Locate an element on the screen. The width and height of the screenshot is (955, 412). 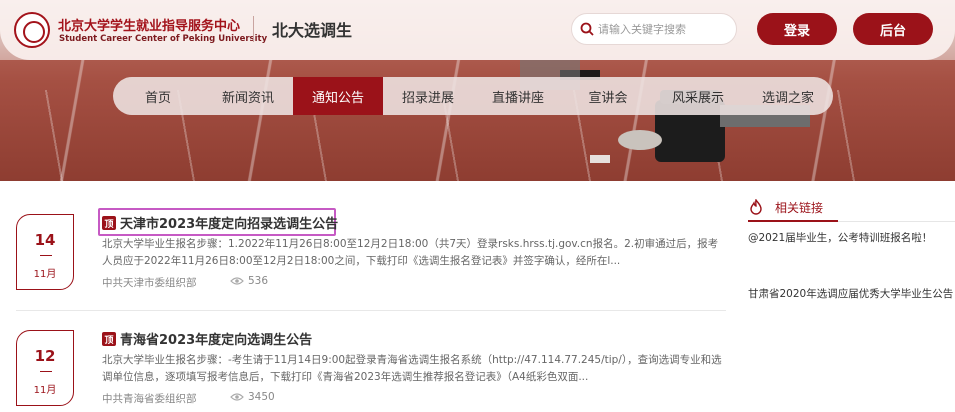
sidebar-rule-accent is located at coordinates (793, 221).